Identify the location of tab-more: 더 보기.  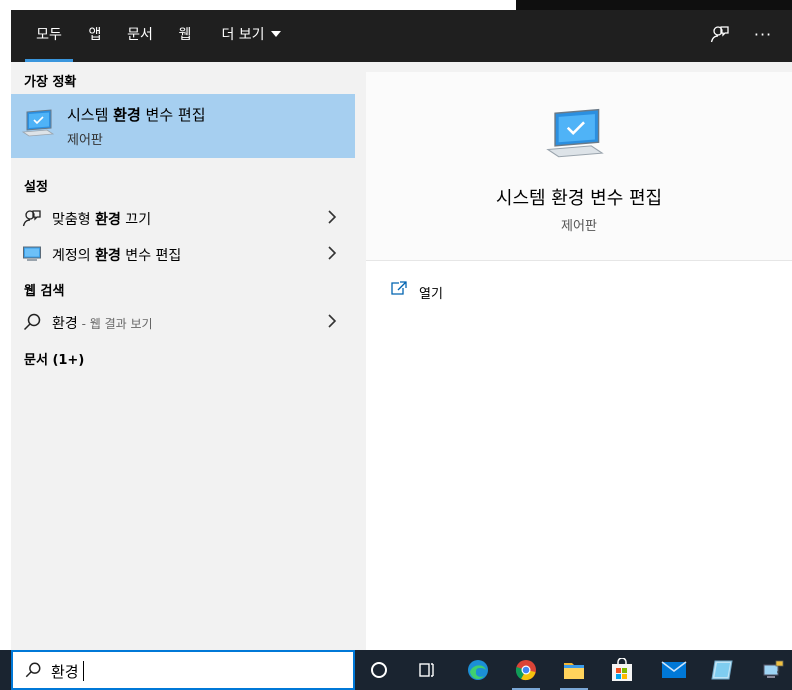
(251, 36).